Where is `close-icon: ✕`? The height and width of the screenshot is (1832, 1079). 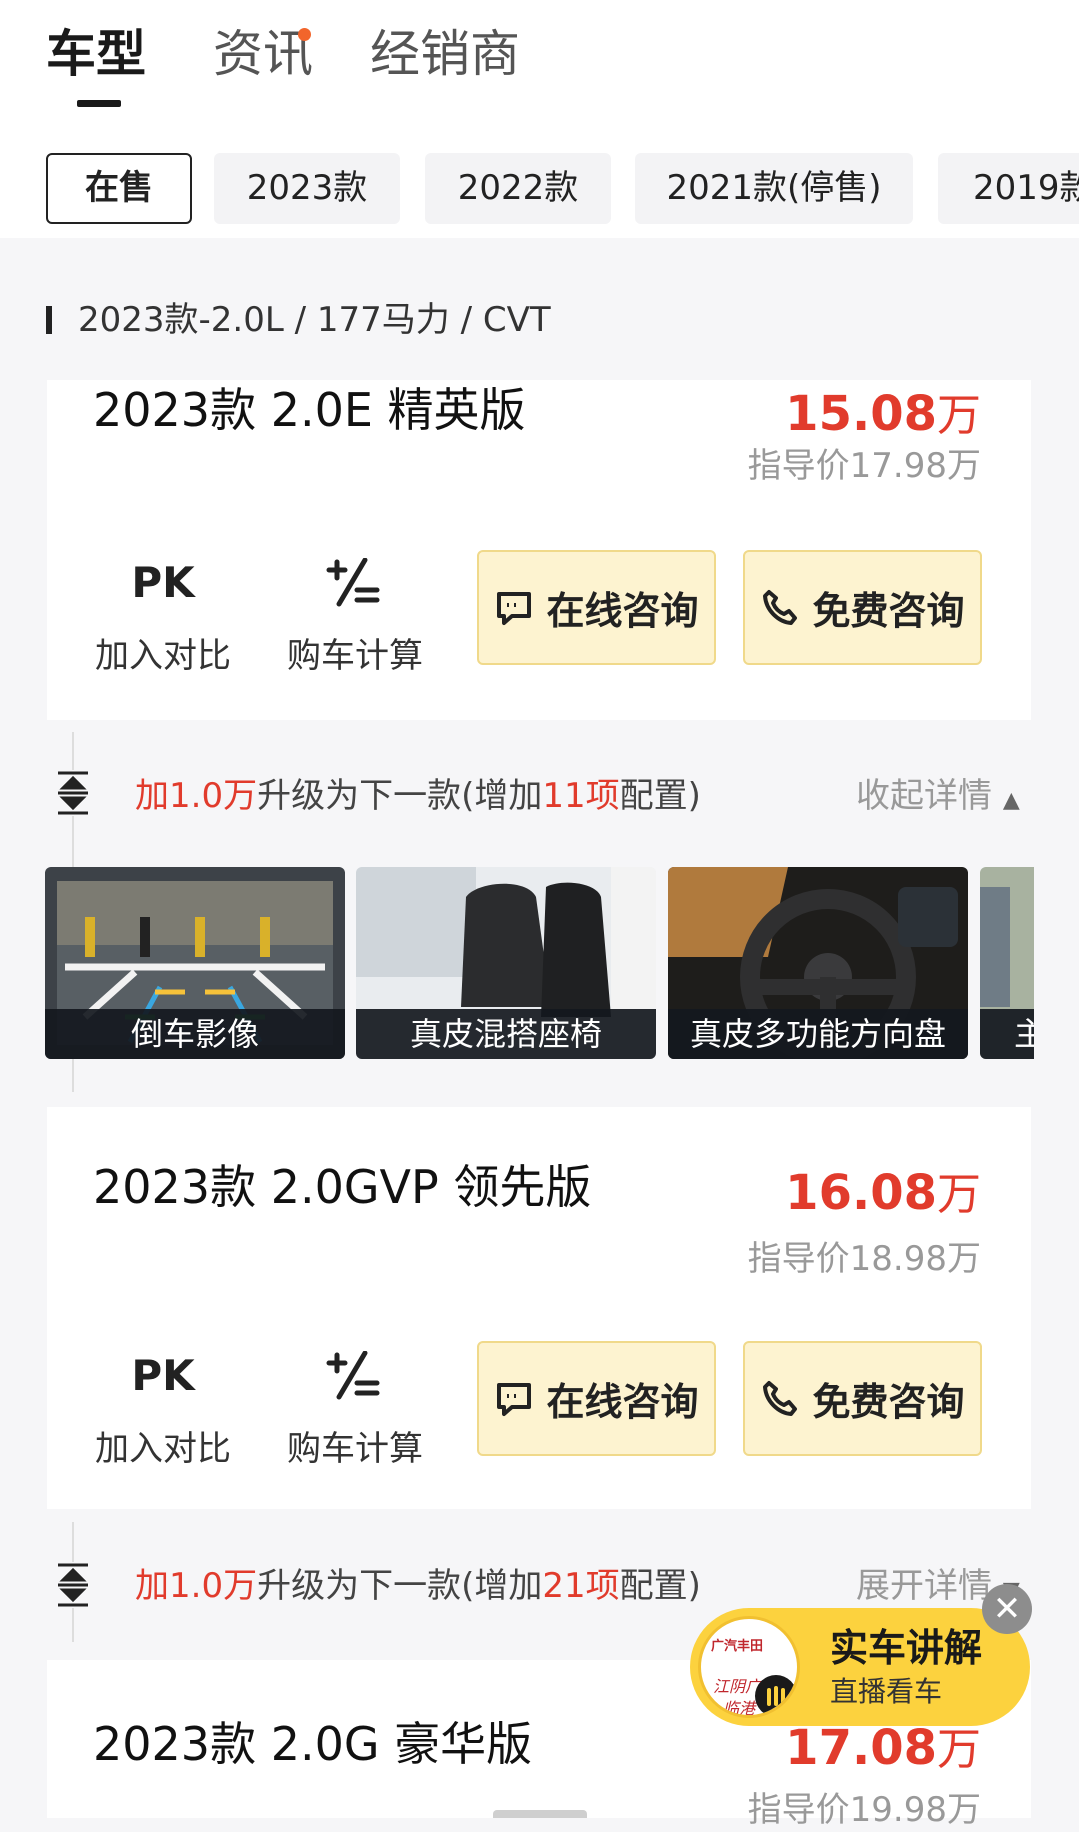
close-icon: ✕ is located at coordinates (1007, 1609).